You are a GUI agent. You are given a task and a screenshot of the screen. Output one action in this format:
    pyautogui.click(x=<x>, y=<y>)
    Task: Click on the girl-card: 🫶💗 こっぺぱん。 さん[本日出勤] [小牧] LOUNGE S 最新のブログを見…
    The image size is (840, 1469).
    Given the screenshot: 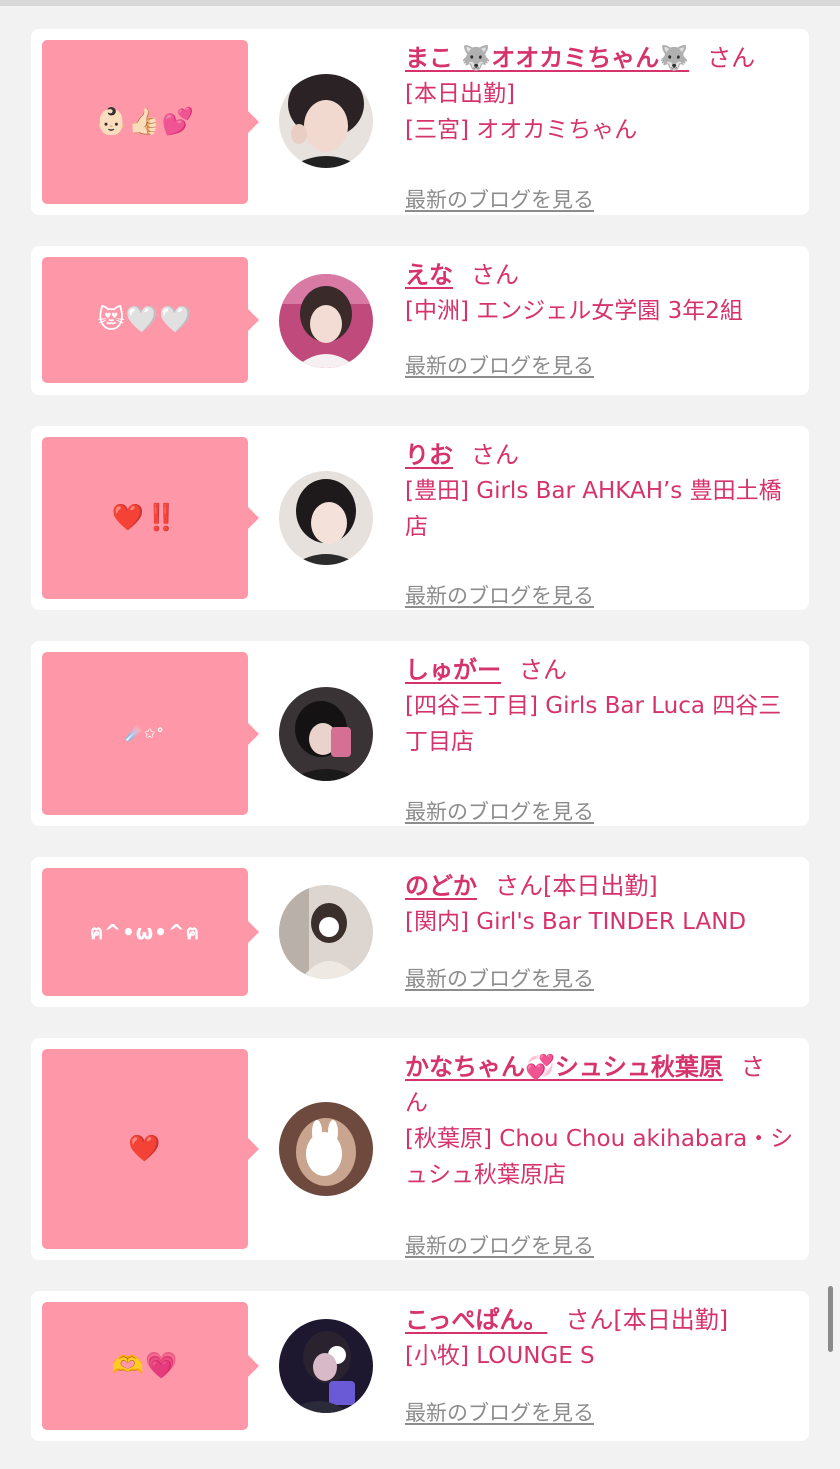 What is the action you would take?
    pyautogui.click(x=420, y=1366)
    